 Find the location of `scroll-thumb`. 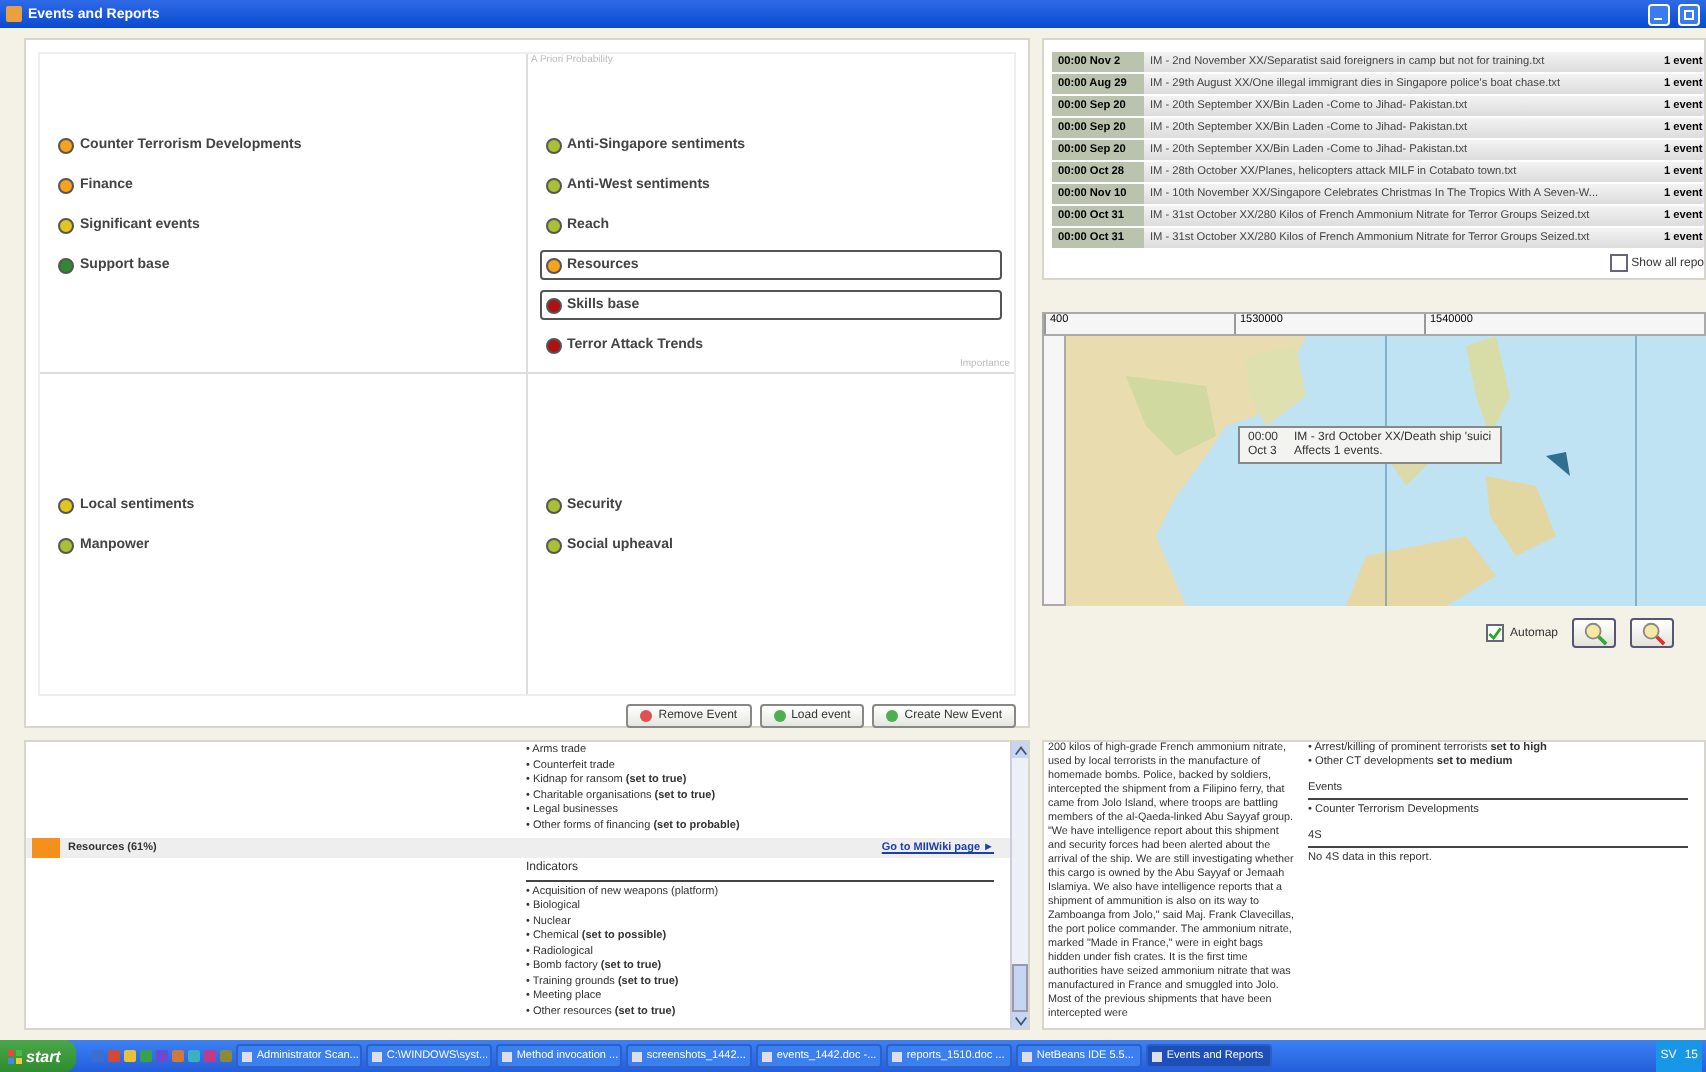

scroll-thumb is located at coordinates (1020, 988).